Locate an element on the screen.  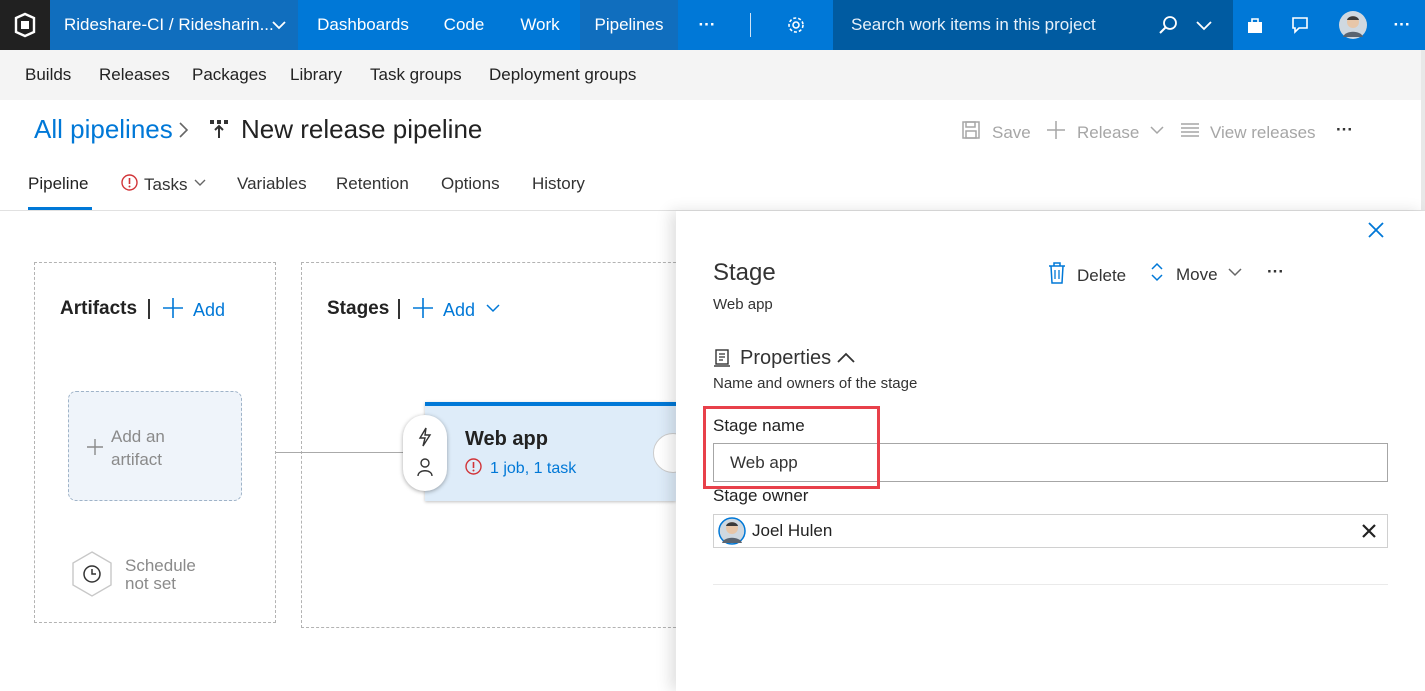
save-button: Save is located at coordinates (996, 132).